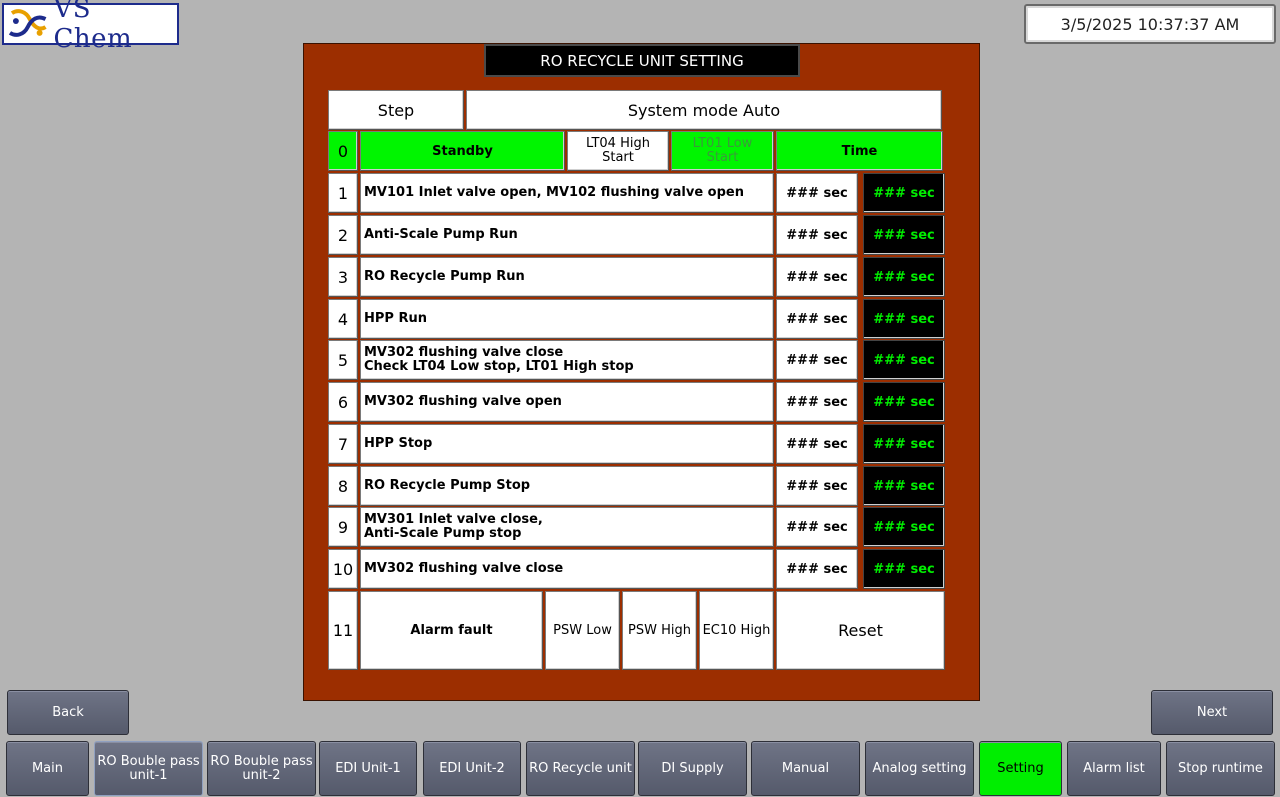 This screenshot has height=797, width=1280. What do you see at coordinates (343, 360) in the screenshot?
I see `step-number: 5` at bounding box center [343, 360].